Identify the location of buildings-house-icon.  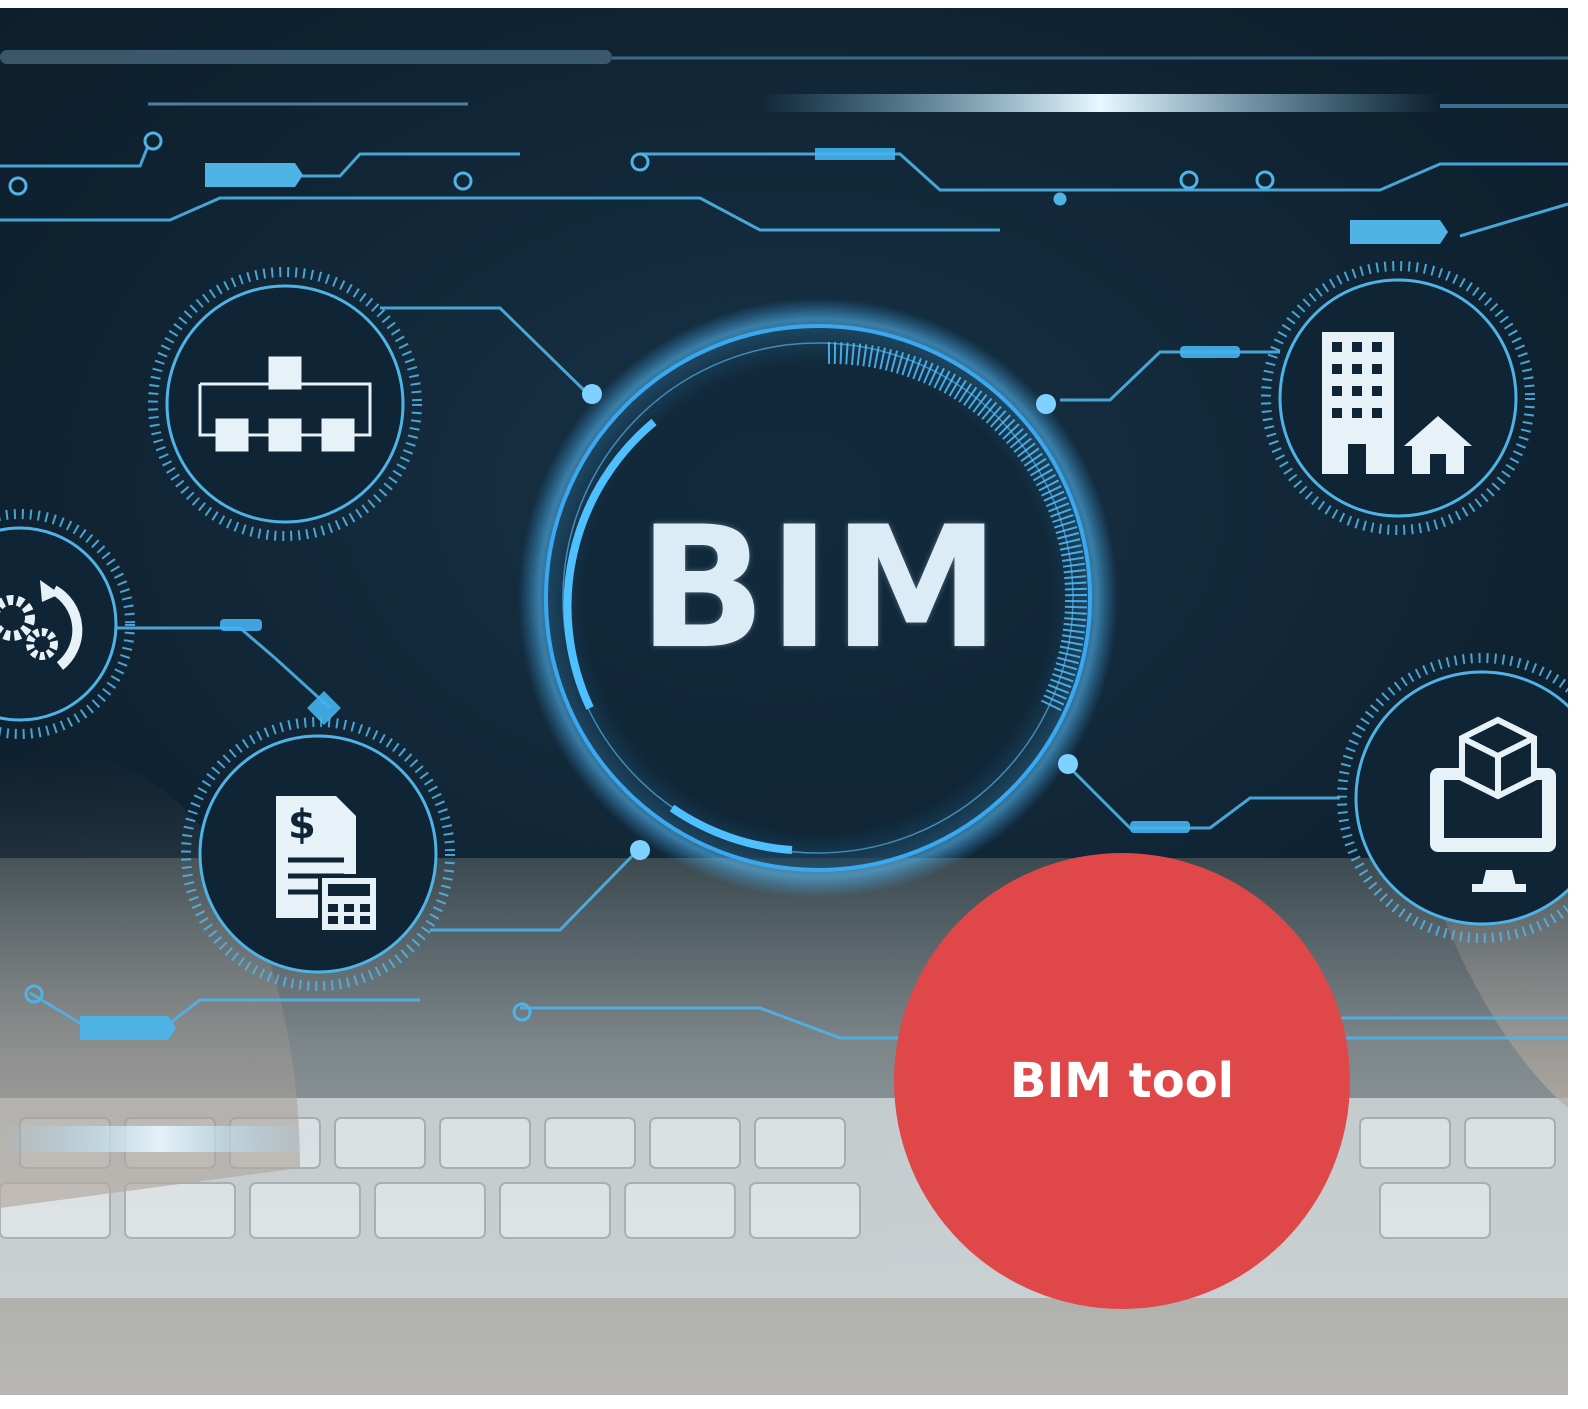
(1398, 398).